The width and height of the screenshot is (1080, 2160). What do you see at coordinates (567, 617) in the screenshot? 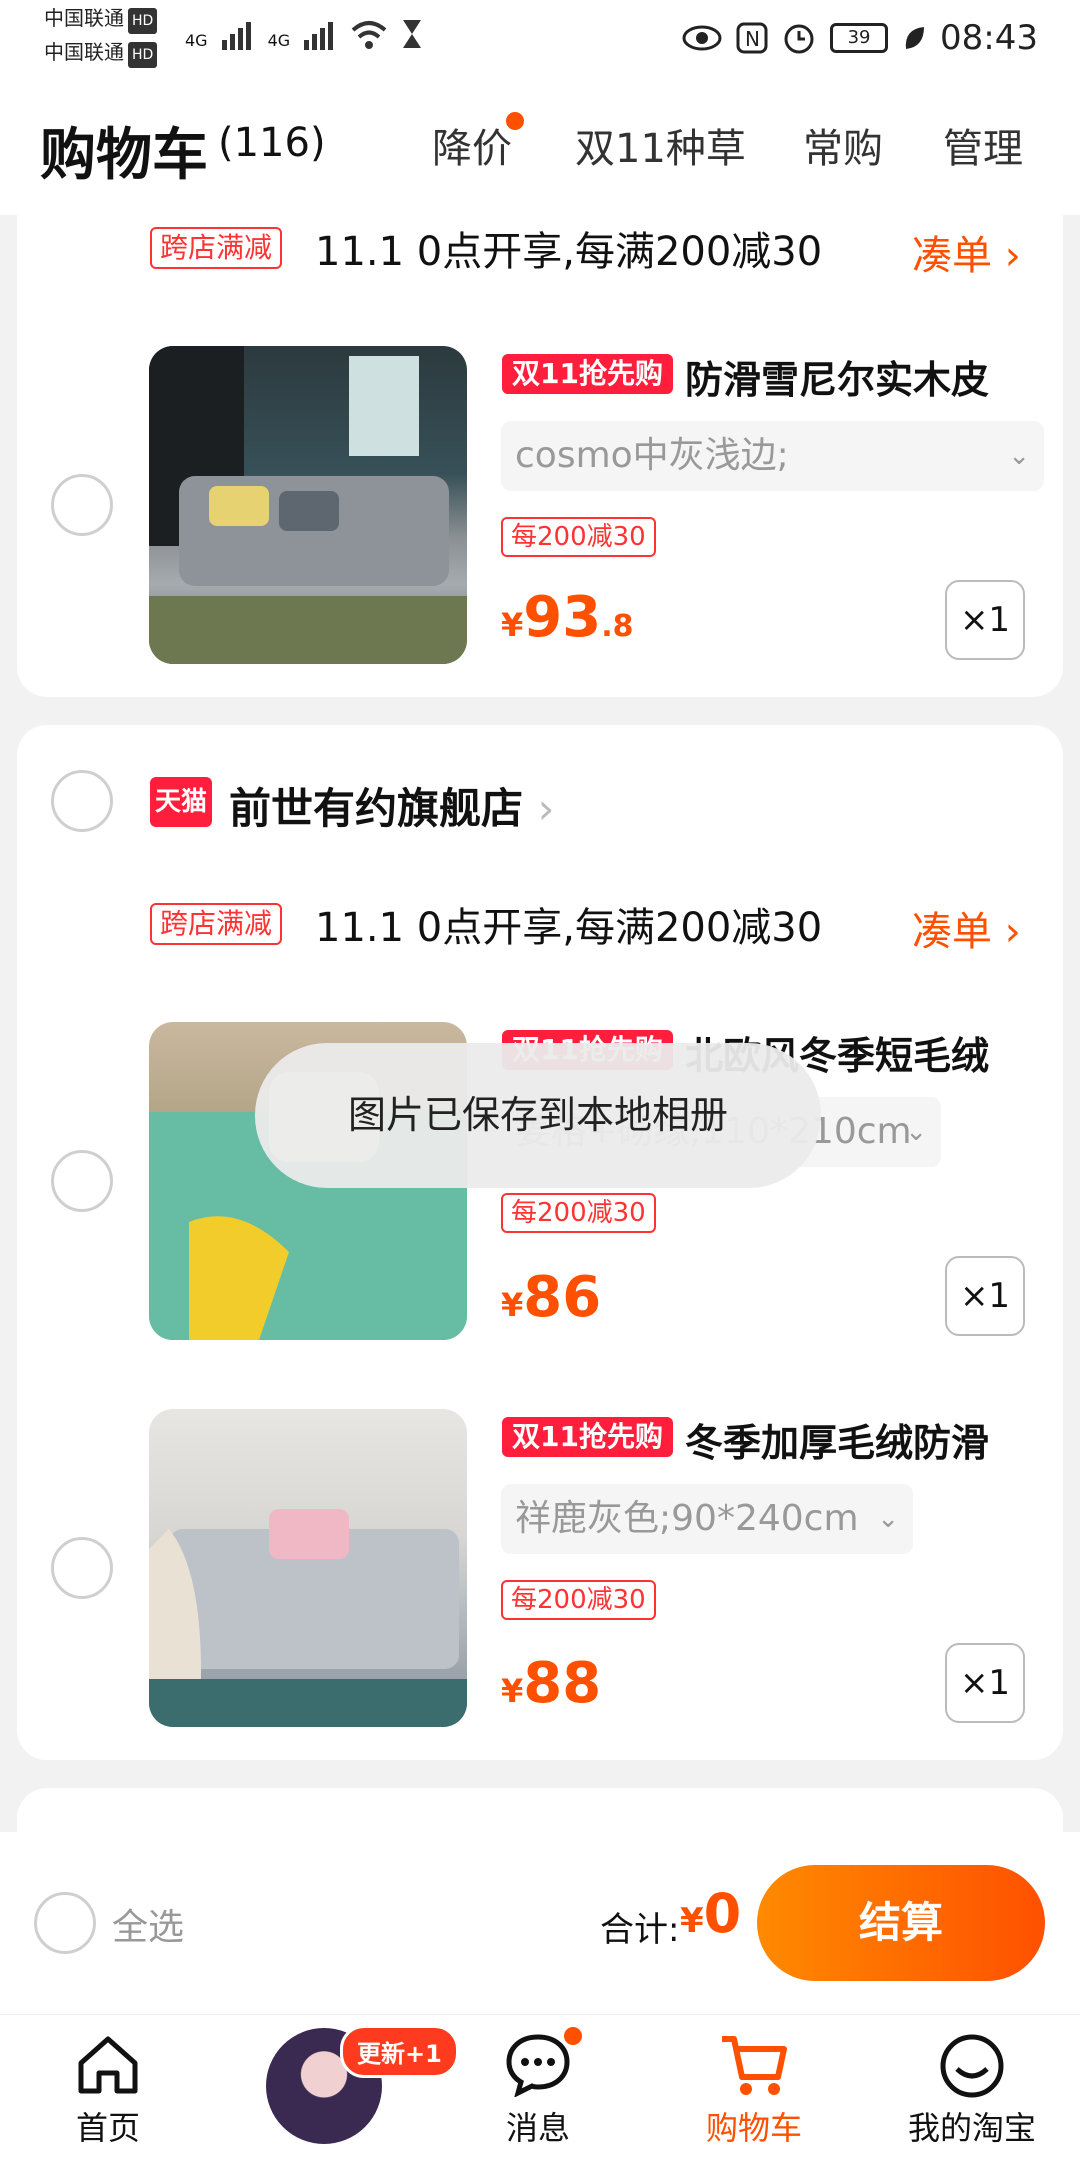
I see `product-price: ¥93.8` at bounding box center [567, 617].